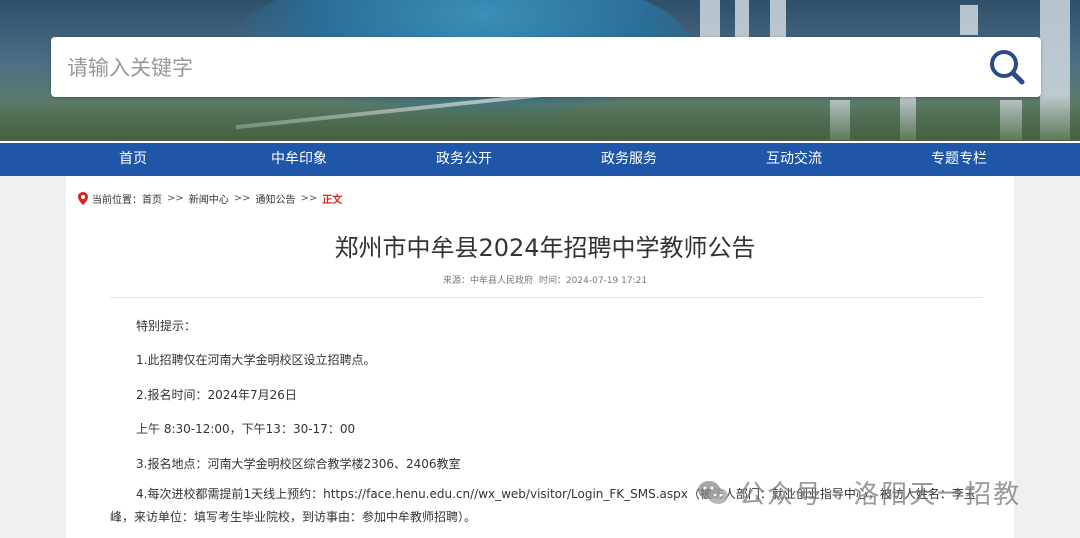 The image size is (1080, 538). Describe the element at coordinates (256, 360) in the screenshot. I see `article-paragraph: 1.此招聘仅在河南大学金明校区设立招聘点。` at that location.